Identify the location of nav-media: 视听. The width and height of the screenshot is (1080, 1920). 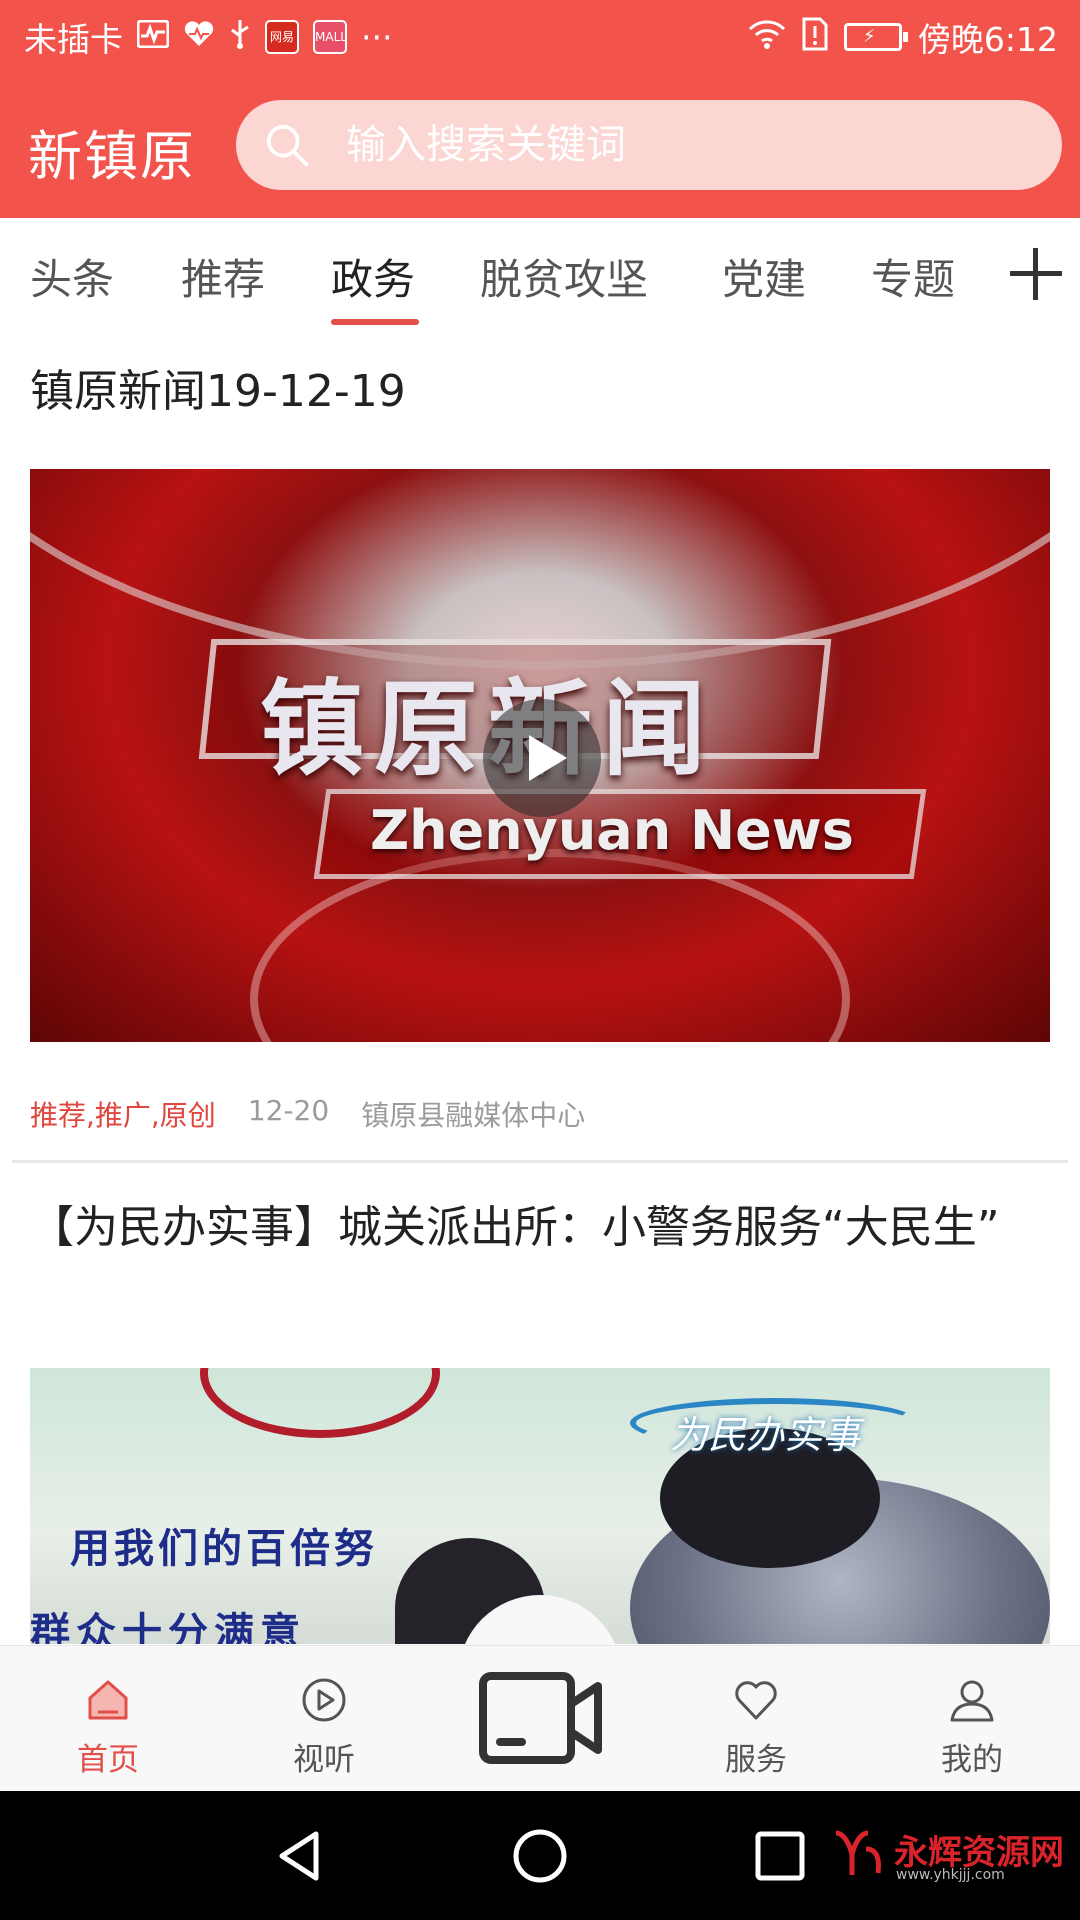
(324, 1719).